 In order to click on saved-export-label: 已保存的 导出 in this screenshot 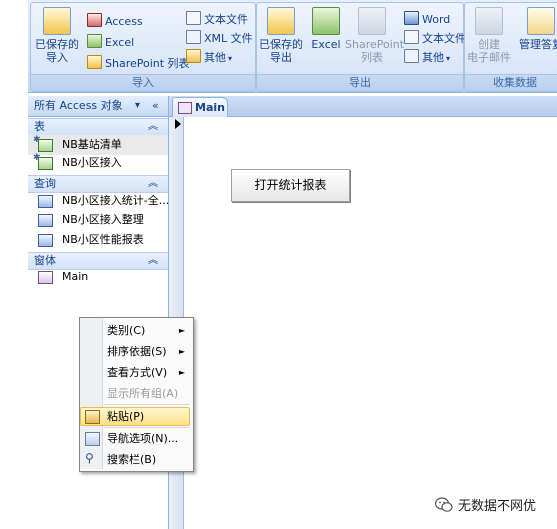, I will do `click(281, 51)`.